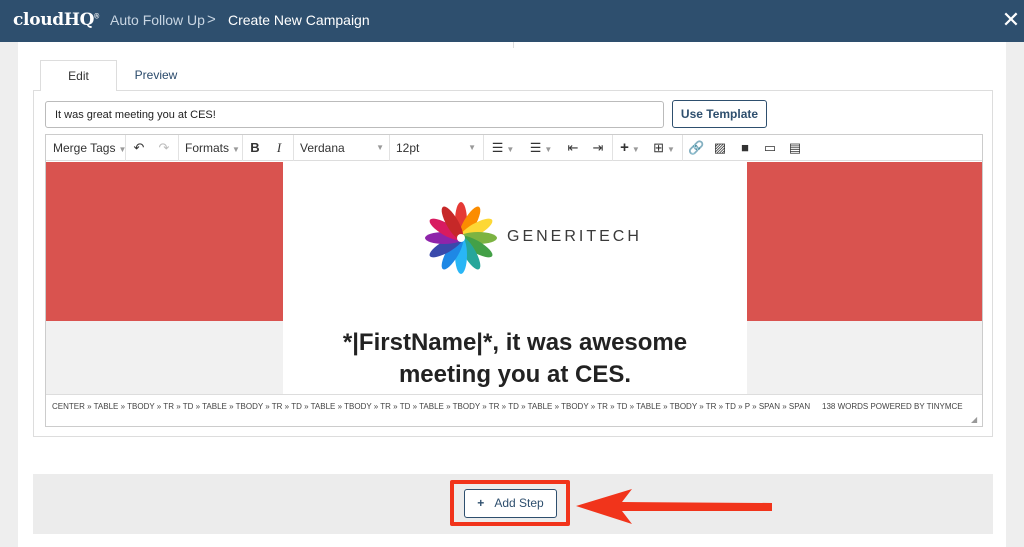 This screenshot has width=1024, height=547. What do you see at coordinates (299, 20) in the screenshot?
I see `breadcrumb-current-page: Create New Campaign` at bounding box center [299, 20].